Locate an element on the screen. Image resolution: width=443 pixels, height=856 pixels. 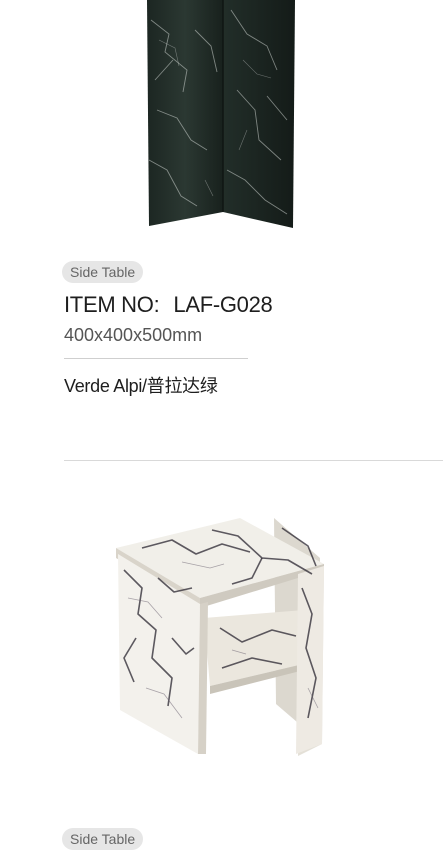
divider is located at coordinates (156, 358).